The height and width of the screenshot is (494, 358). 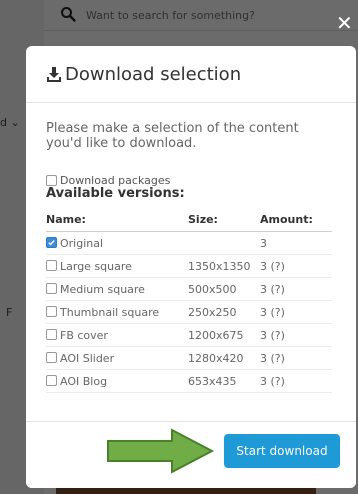 I want to click on table-row: Thumbnail square 250x250 3 (?), so click(x=189, y=312).